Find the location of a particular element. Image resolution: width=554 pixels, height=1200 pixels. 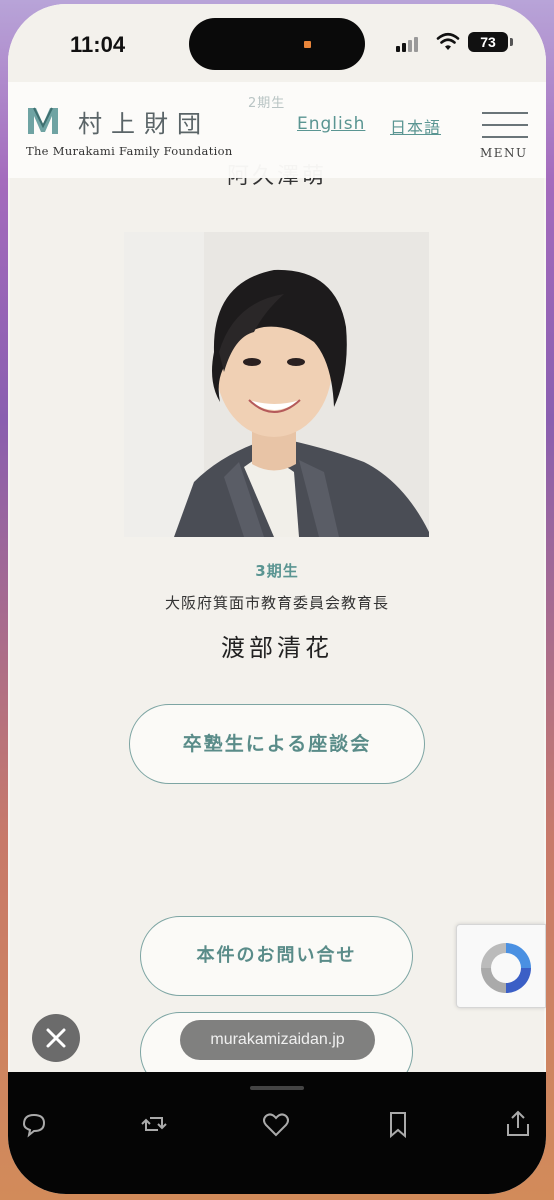

portrait-illustration is located at coordinates (276, 384).